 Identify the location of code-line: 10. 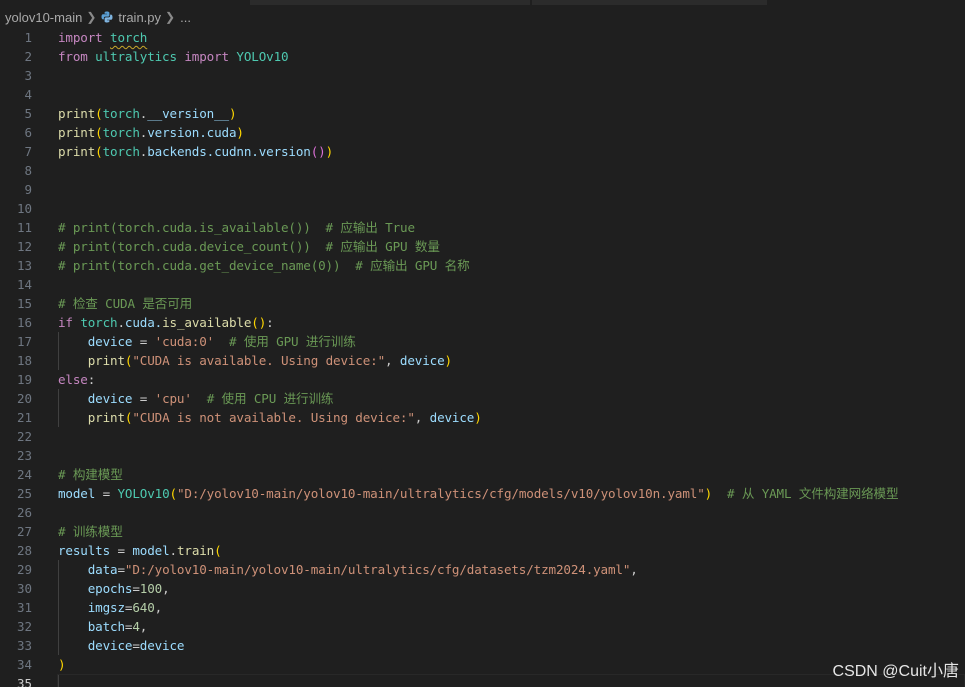
(482, 208).